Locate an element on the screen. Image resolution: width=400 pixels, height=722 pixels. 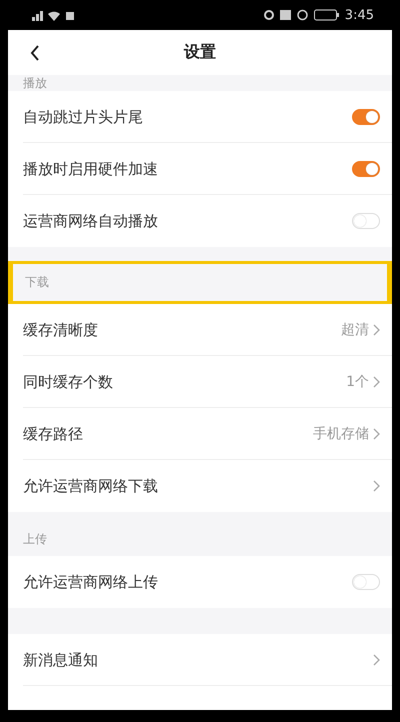
setting-label: 缓存清晰度 is located at coordinates (60, 330).